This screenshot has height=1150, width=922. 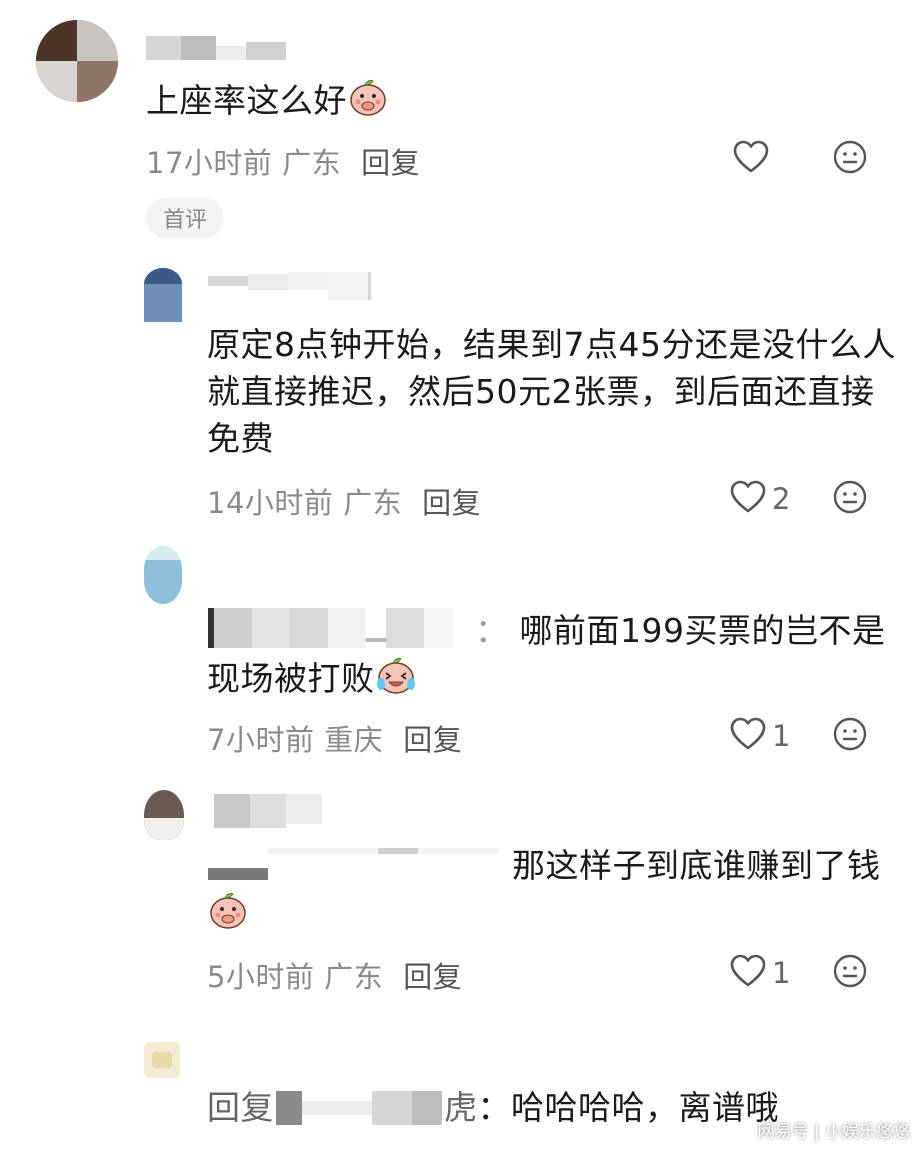 I want to click on comment-text: 哪前面199买票的岂不是现场被打败, so click(x=546, y=654).